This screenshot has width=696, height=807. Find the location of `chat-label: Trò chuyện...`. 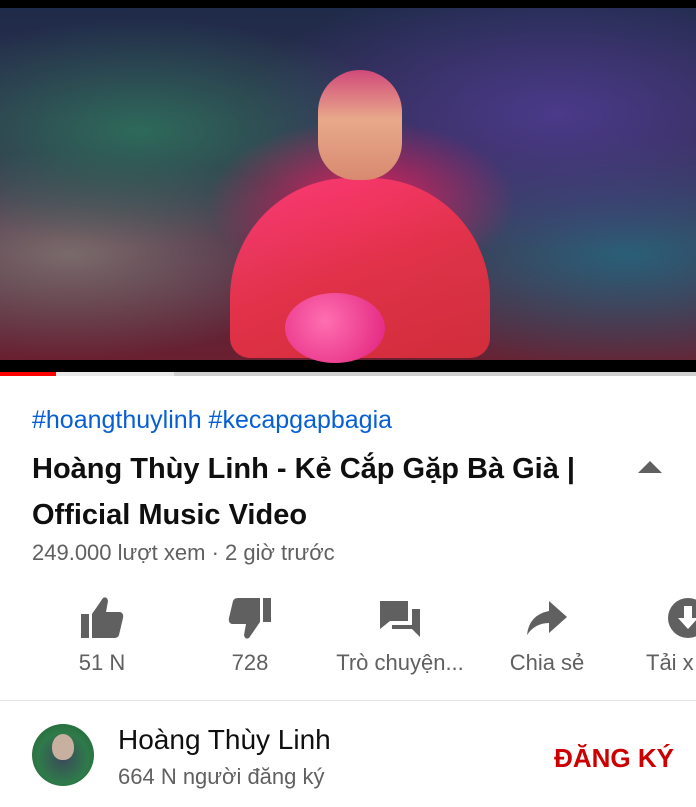

chat-label: Trò chuyện... is located at coordinates (400, 662).